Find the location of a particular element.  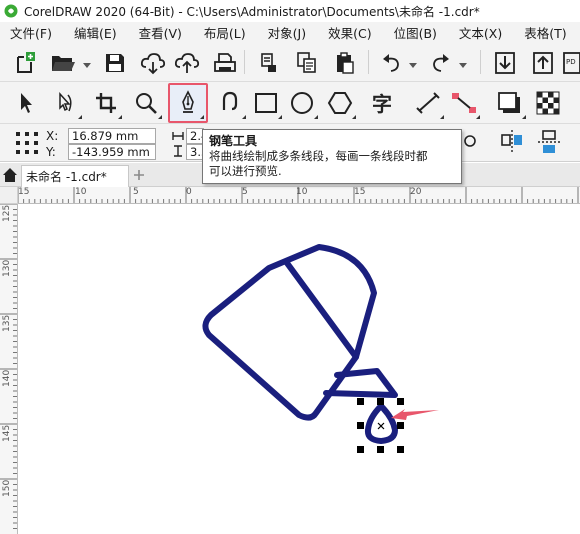

polygon-tool is located at coordinates (340, 103).